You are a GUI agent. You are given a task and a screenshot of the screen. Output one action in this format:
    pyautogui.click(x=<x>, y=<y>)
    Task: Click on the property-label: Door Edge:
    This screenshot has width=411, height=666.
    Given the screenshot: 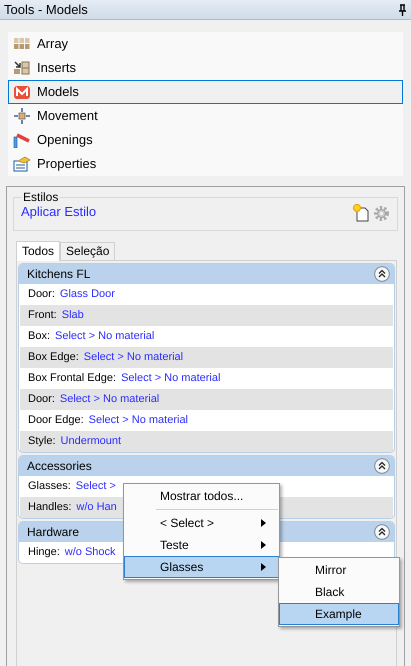 What is the action you would take?
    pyautogui.click(x=56, y=420)
    